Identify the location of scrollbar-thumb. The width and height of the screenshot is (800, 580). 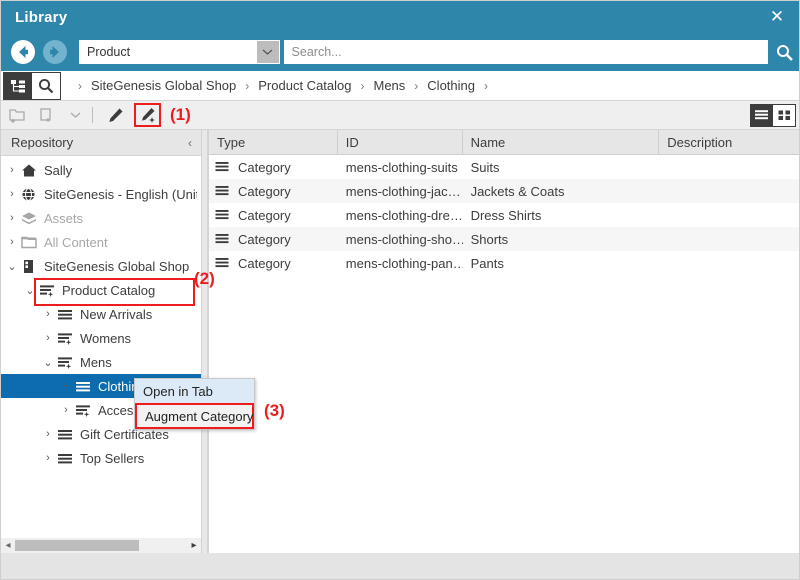
(77, 545).